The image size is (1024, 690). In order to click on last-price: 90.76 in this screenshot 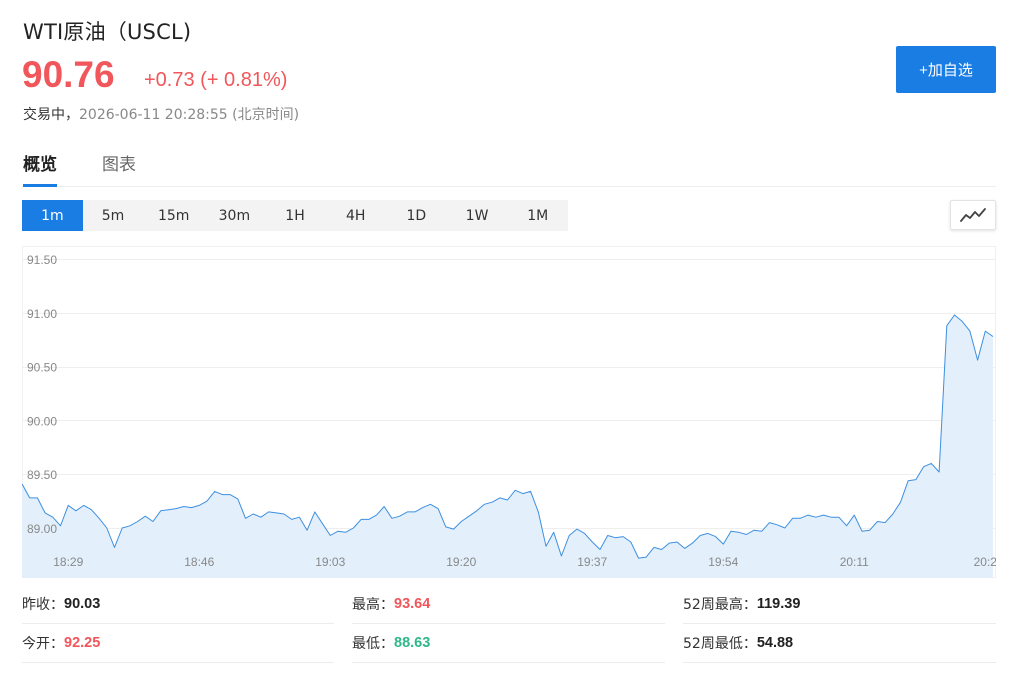, I will do `click(68, 74)`.